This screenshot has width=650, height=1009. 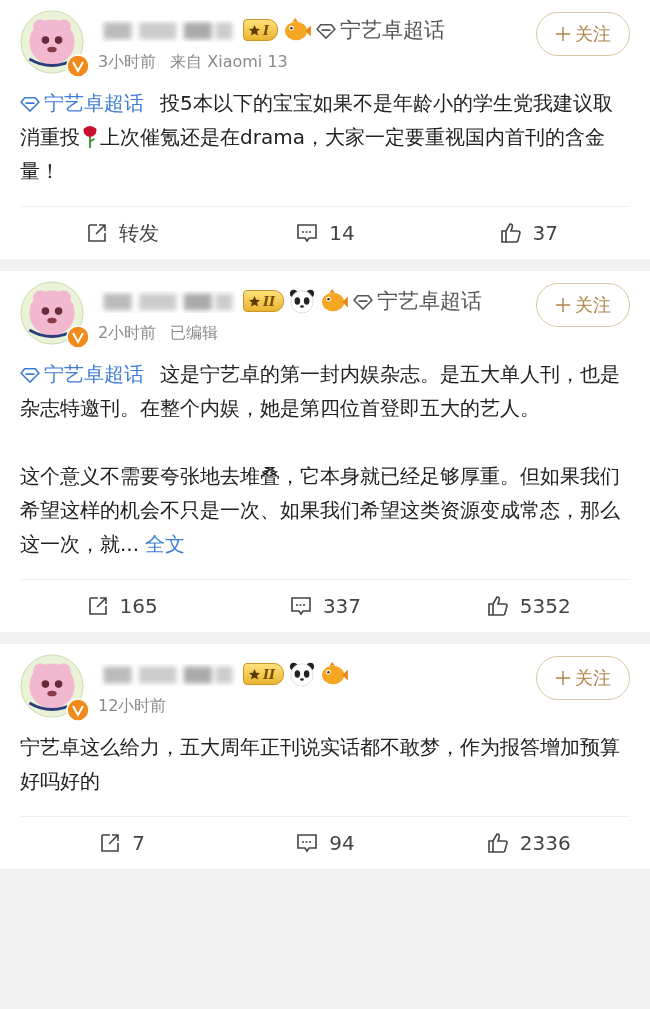 What do you see at coordinates (194, 333) in the screenshot?
I see `post-meta: 已编辑` at bounding box center [194, 333].